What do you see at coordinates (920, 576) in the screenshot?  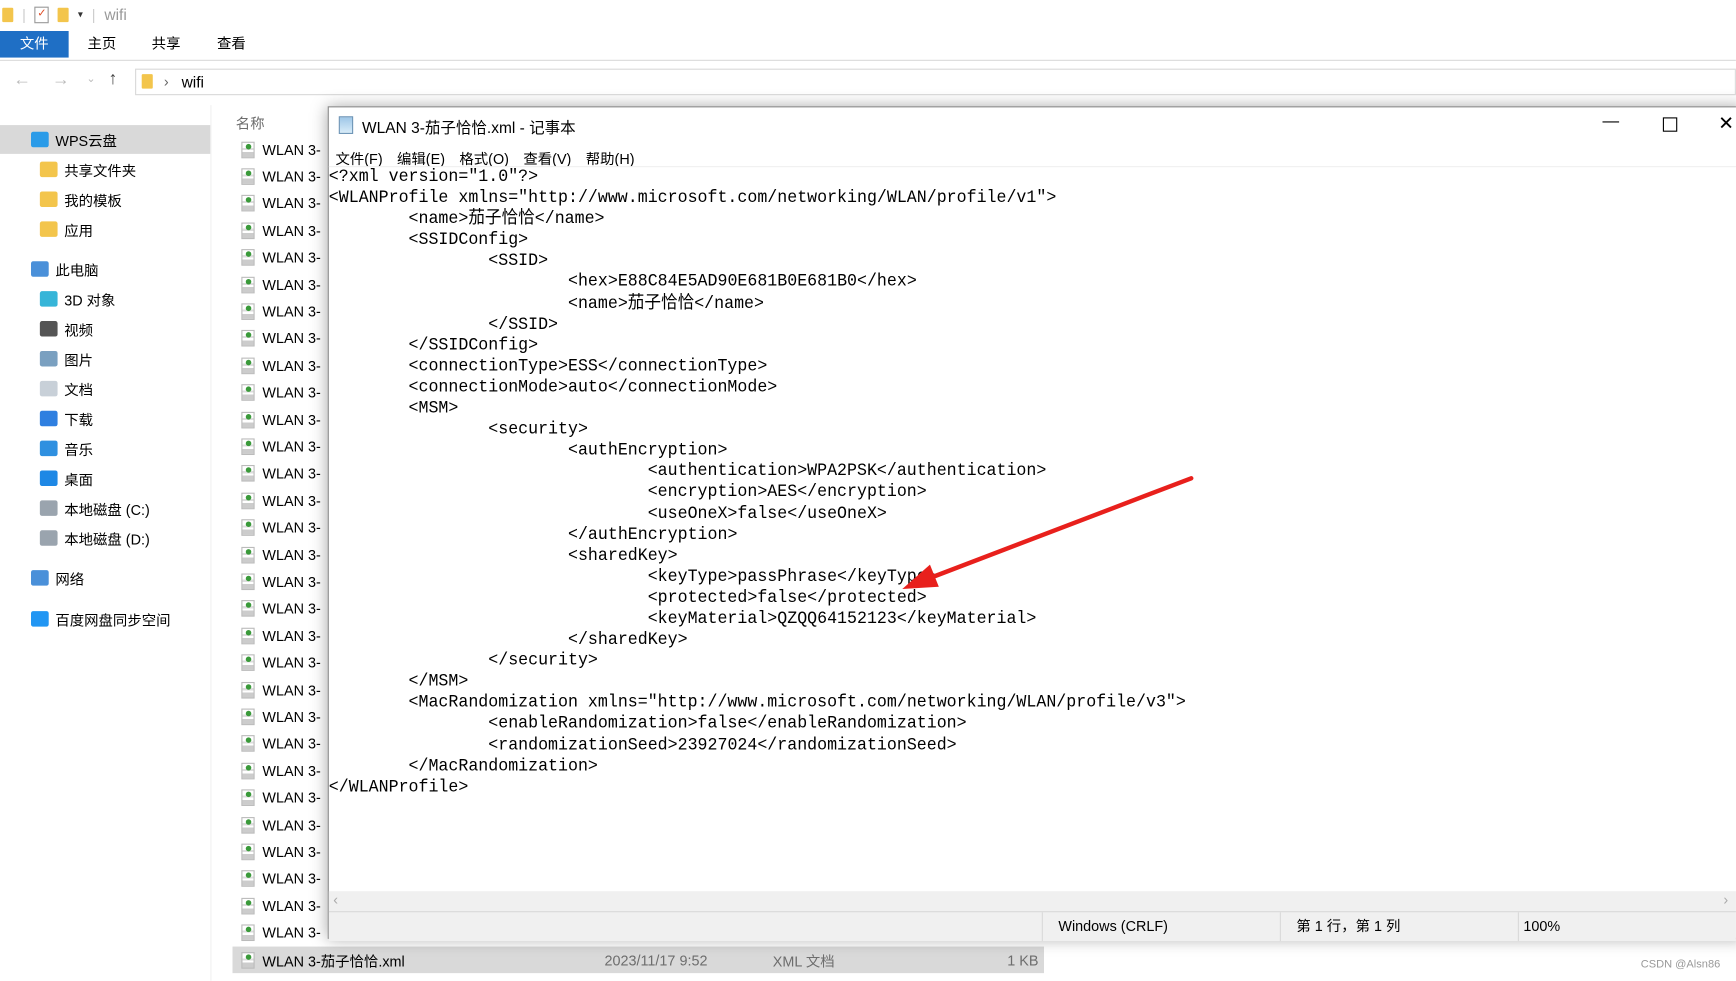 I see `red-arrow-head` at bounding box center [920, 576].